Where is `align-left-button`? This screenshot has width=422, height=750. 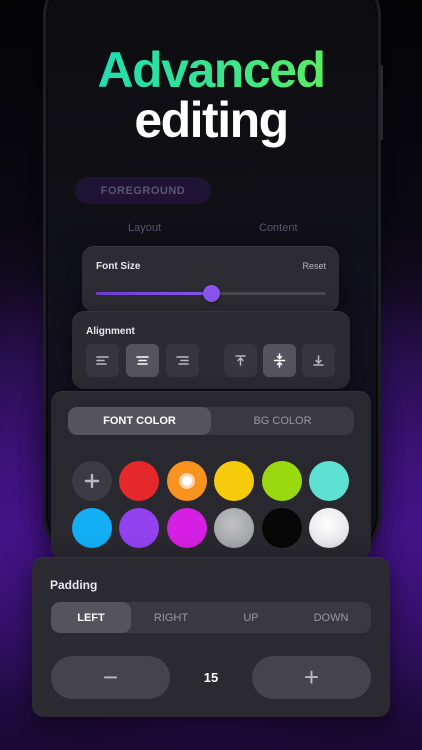 align-left-button is located at coordinates (102, 360).